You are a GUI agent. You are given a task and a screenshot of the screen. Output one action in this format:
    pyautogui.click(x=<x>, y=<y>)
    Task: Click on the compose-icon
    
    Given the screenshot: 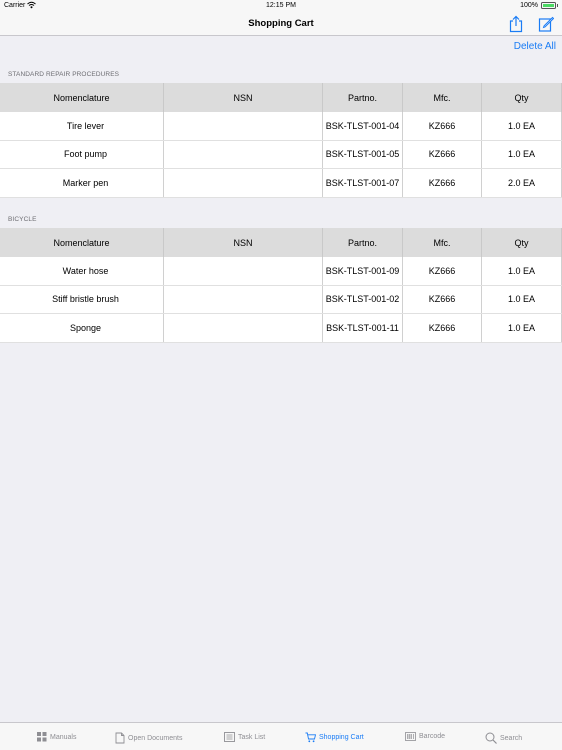 What is the action you would take?
    pyautogui.click(x=546, y=24)
    